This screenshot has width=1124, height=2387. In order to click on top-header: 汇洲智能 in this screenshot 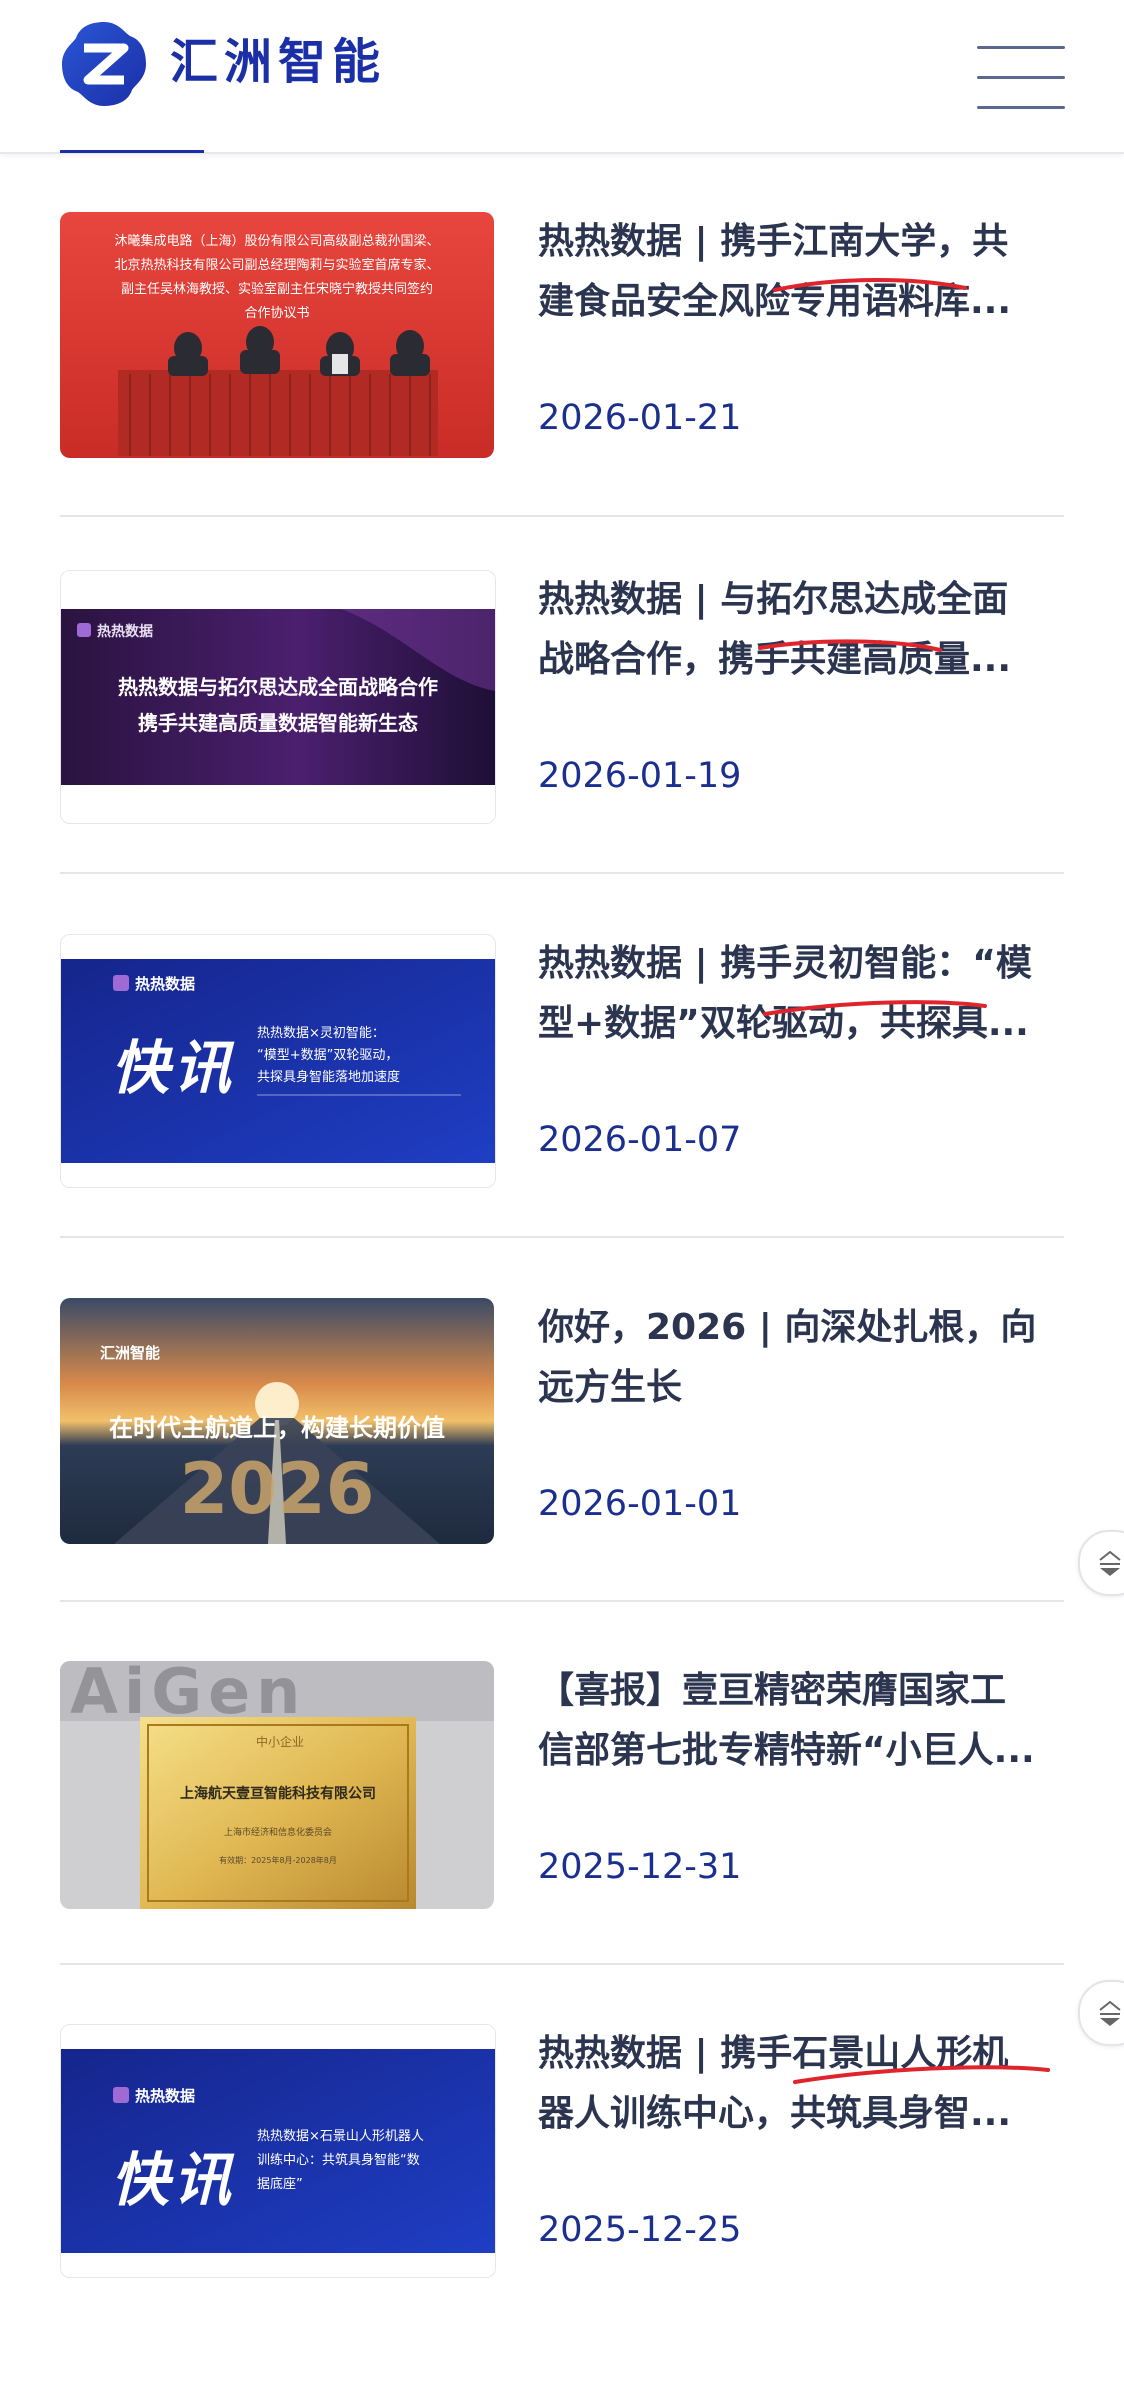, I will do `click(562, 77)`.